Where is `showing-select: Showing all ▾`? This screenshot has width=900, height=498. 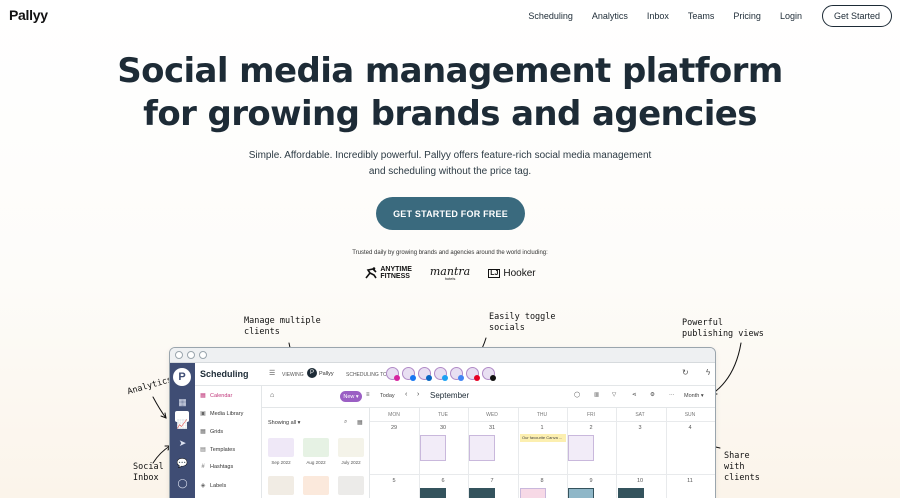
showing-select: Showing all ▾ is located at coordinates (284, 423).